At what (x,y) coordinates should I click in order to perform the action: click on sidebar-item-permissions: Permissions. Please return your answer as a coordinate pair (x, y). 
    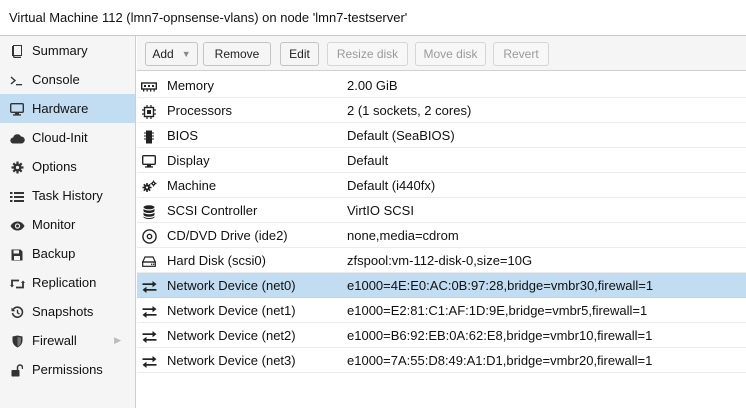
    Looking at the image, I should click on (67, 369).